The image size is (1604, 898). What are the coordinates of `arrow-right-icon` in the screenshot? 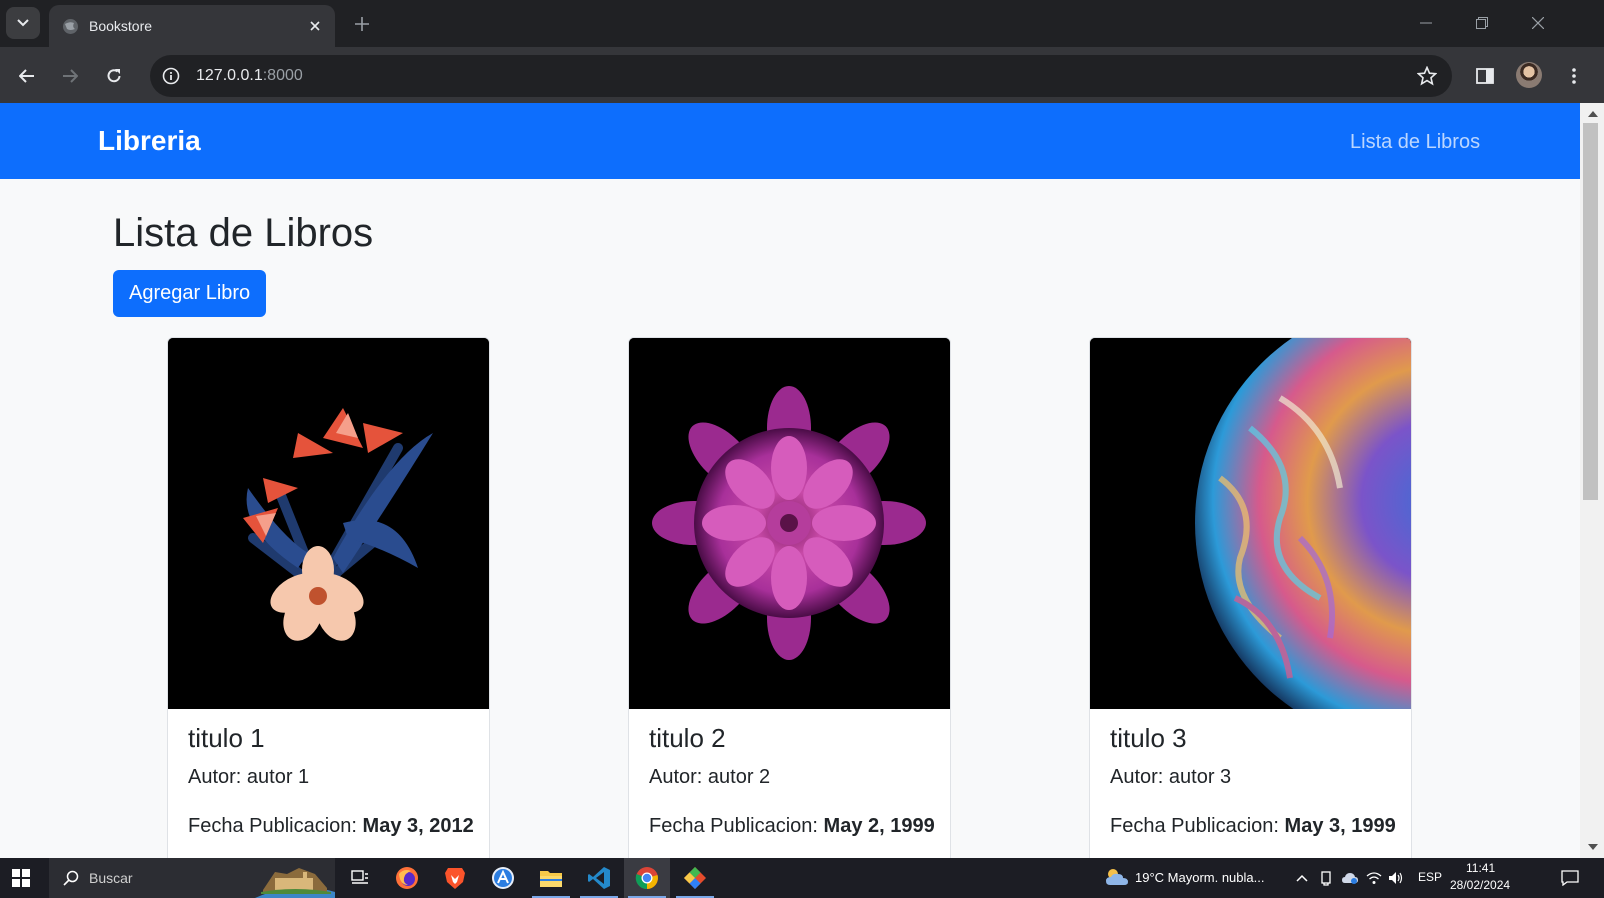 It's located at (70, 76).